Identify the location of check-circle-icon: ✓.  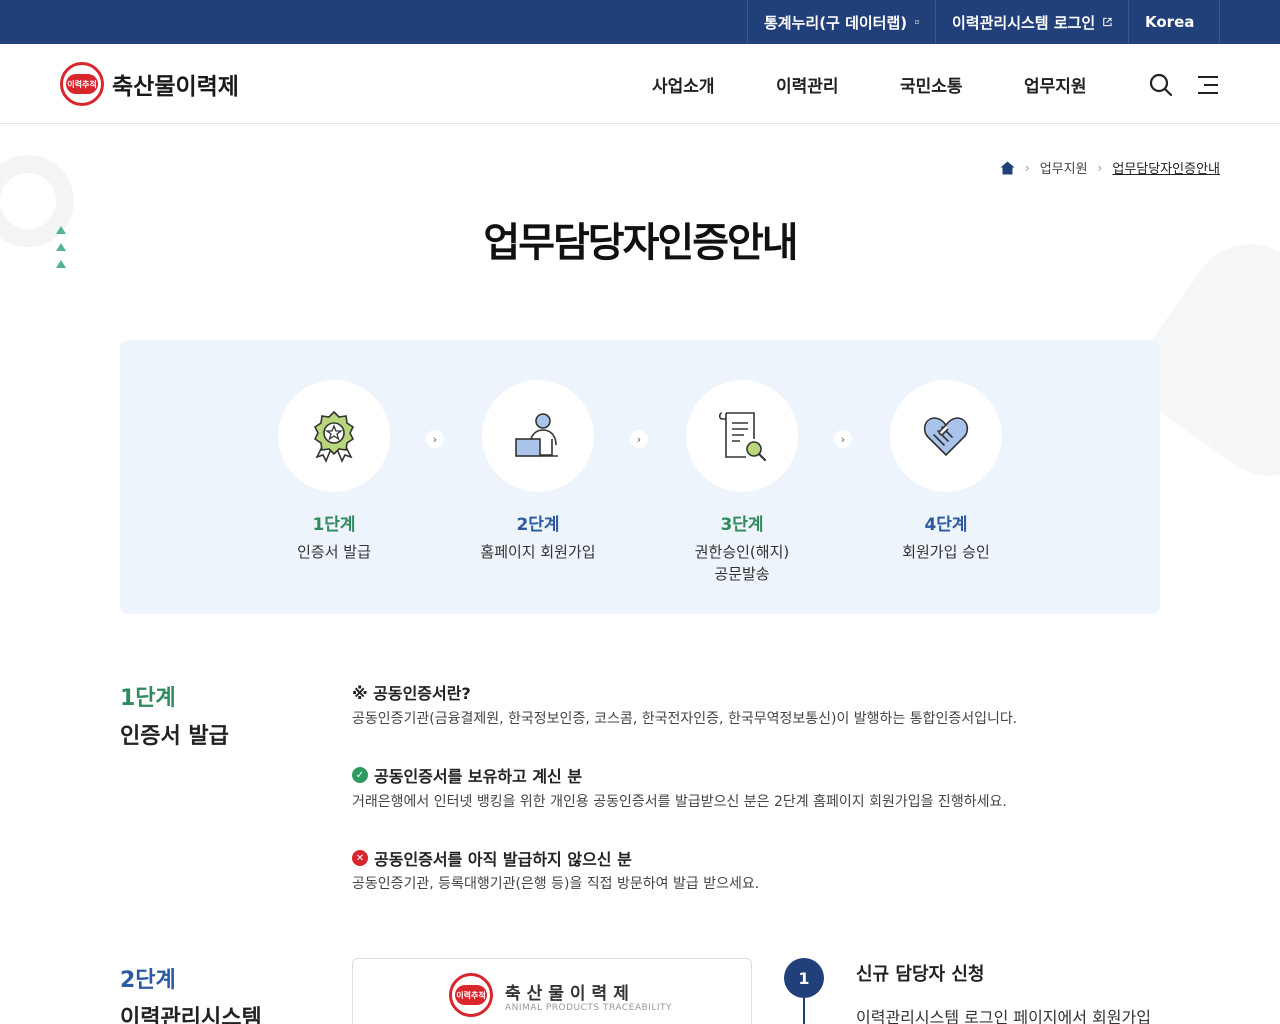
(360, 775).